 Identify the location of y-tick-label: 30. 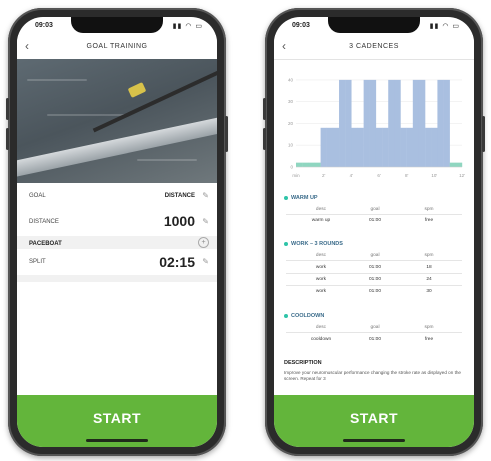
(291, 101).